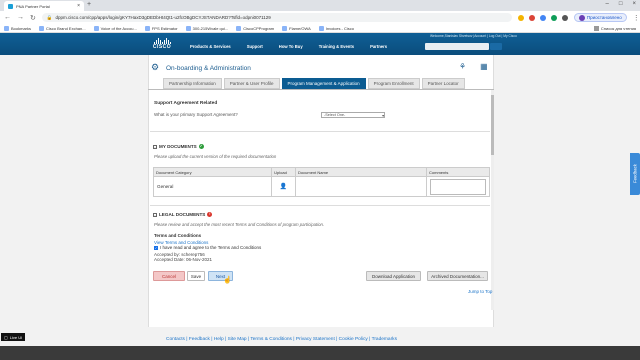 This screenshot has width=640, height=360. I want to click on tab-program-management: Program Management & Application, so click(323, 83).